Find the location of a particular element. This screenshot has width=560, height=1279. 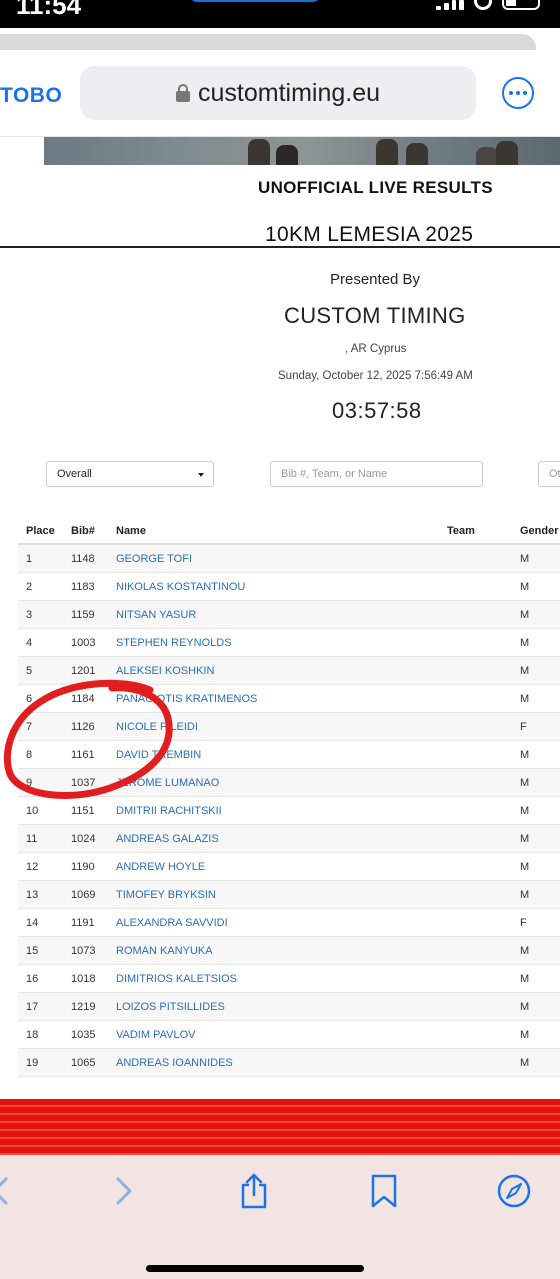

place-cell: 7 is located at coordinates (29, 727).